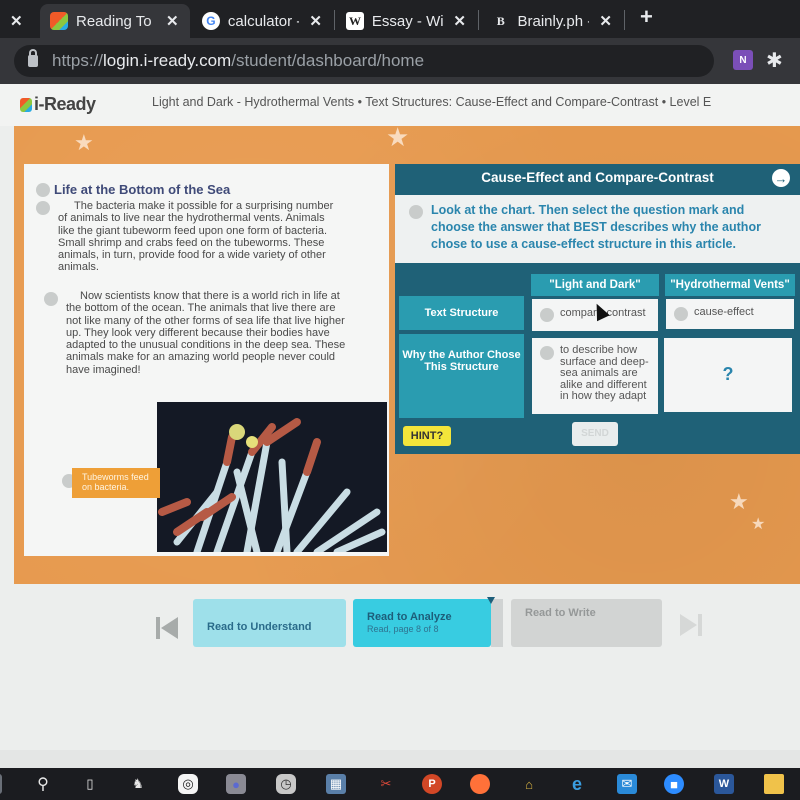 The image size is (800, 800). Describe the element at coordinates (724, 312) in the screenshot. I see `cell-text: cause-effect` at that location.